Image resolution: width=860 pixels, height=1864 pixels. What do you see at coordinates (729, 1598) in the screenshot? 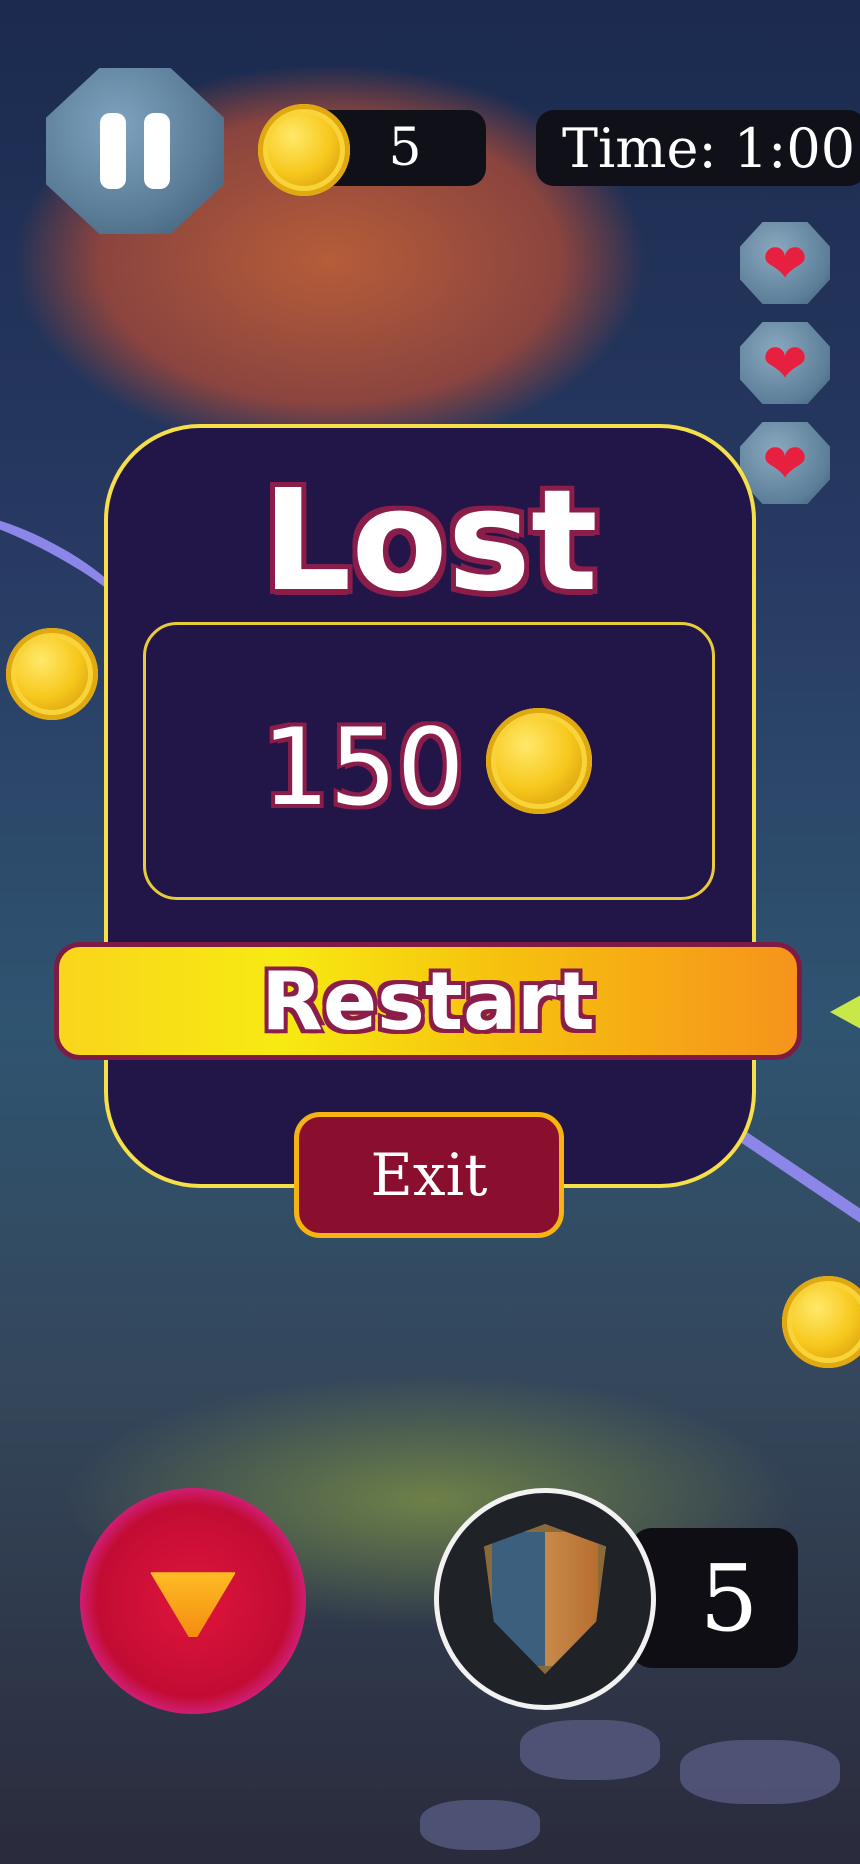
I see `shield-count: 5` at bounding box center [729, 1598].